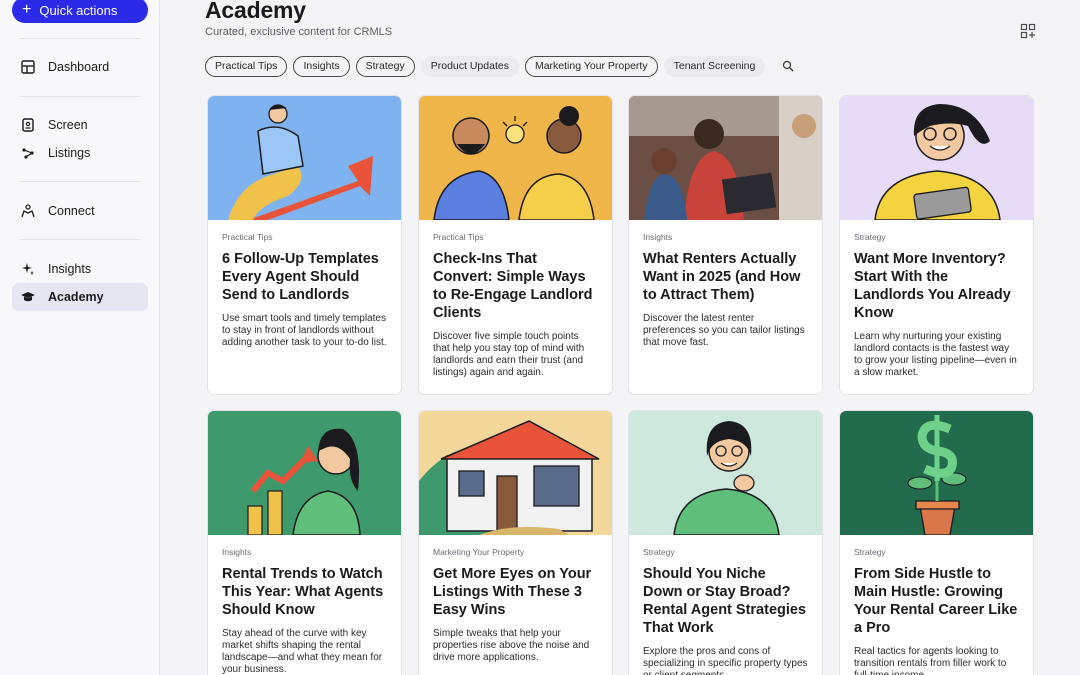 Image resolution: width=1080 pixels, height=675 pixels. What do you see at coordinates (27, 9) in the screenshot?
I see `plus-icon: +` at bounding box center [27, 9].